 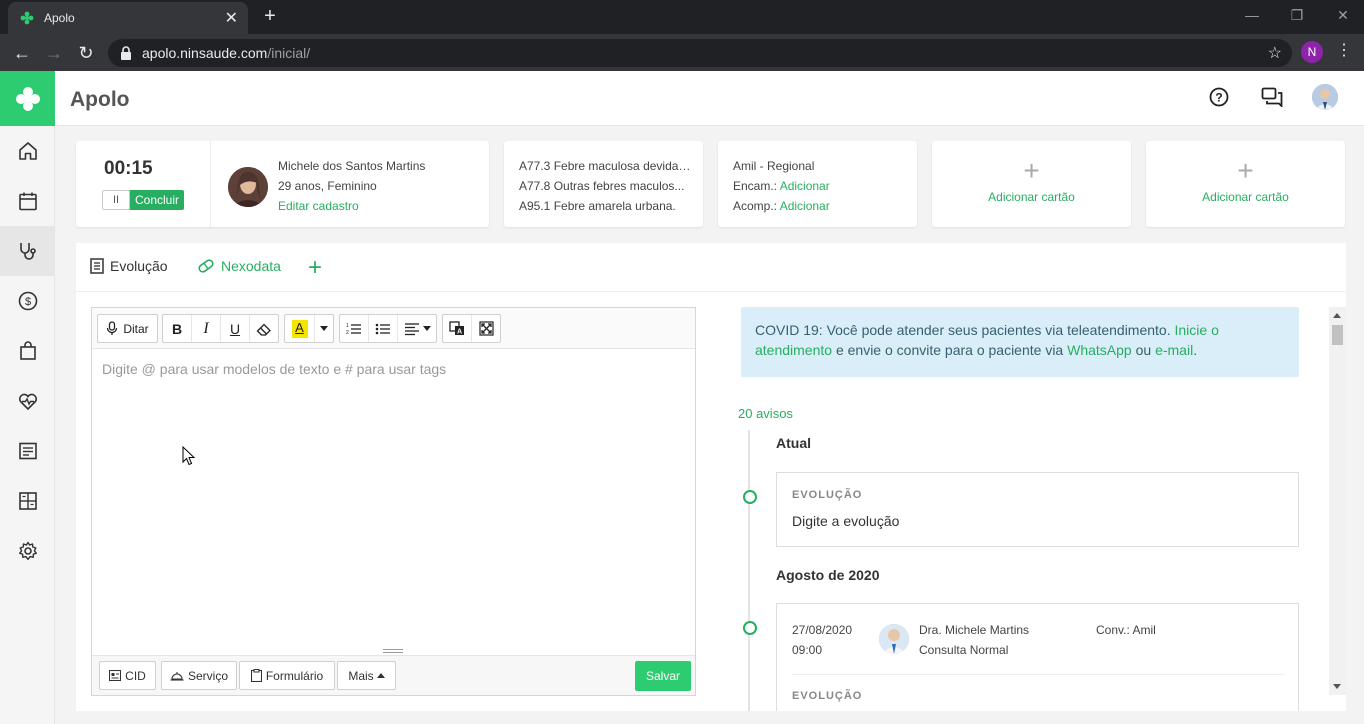 I want to click on patient-photo, so click(x=248, y=187).